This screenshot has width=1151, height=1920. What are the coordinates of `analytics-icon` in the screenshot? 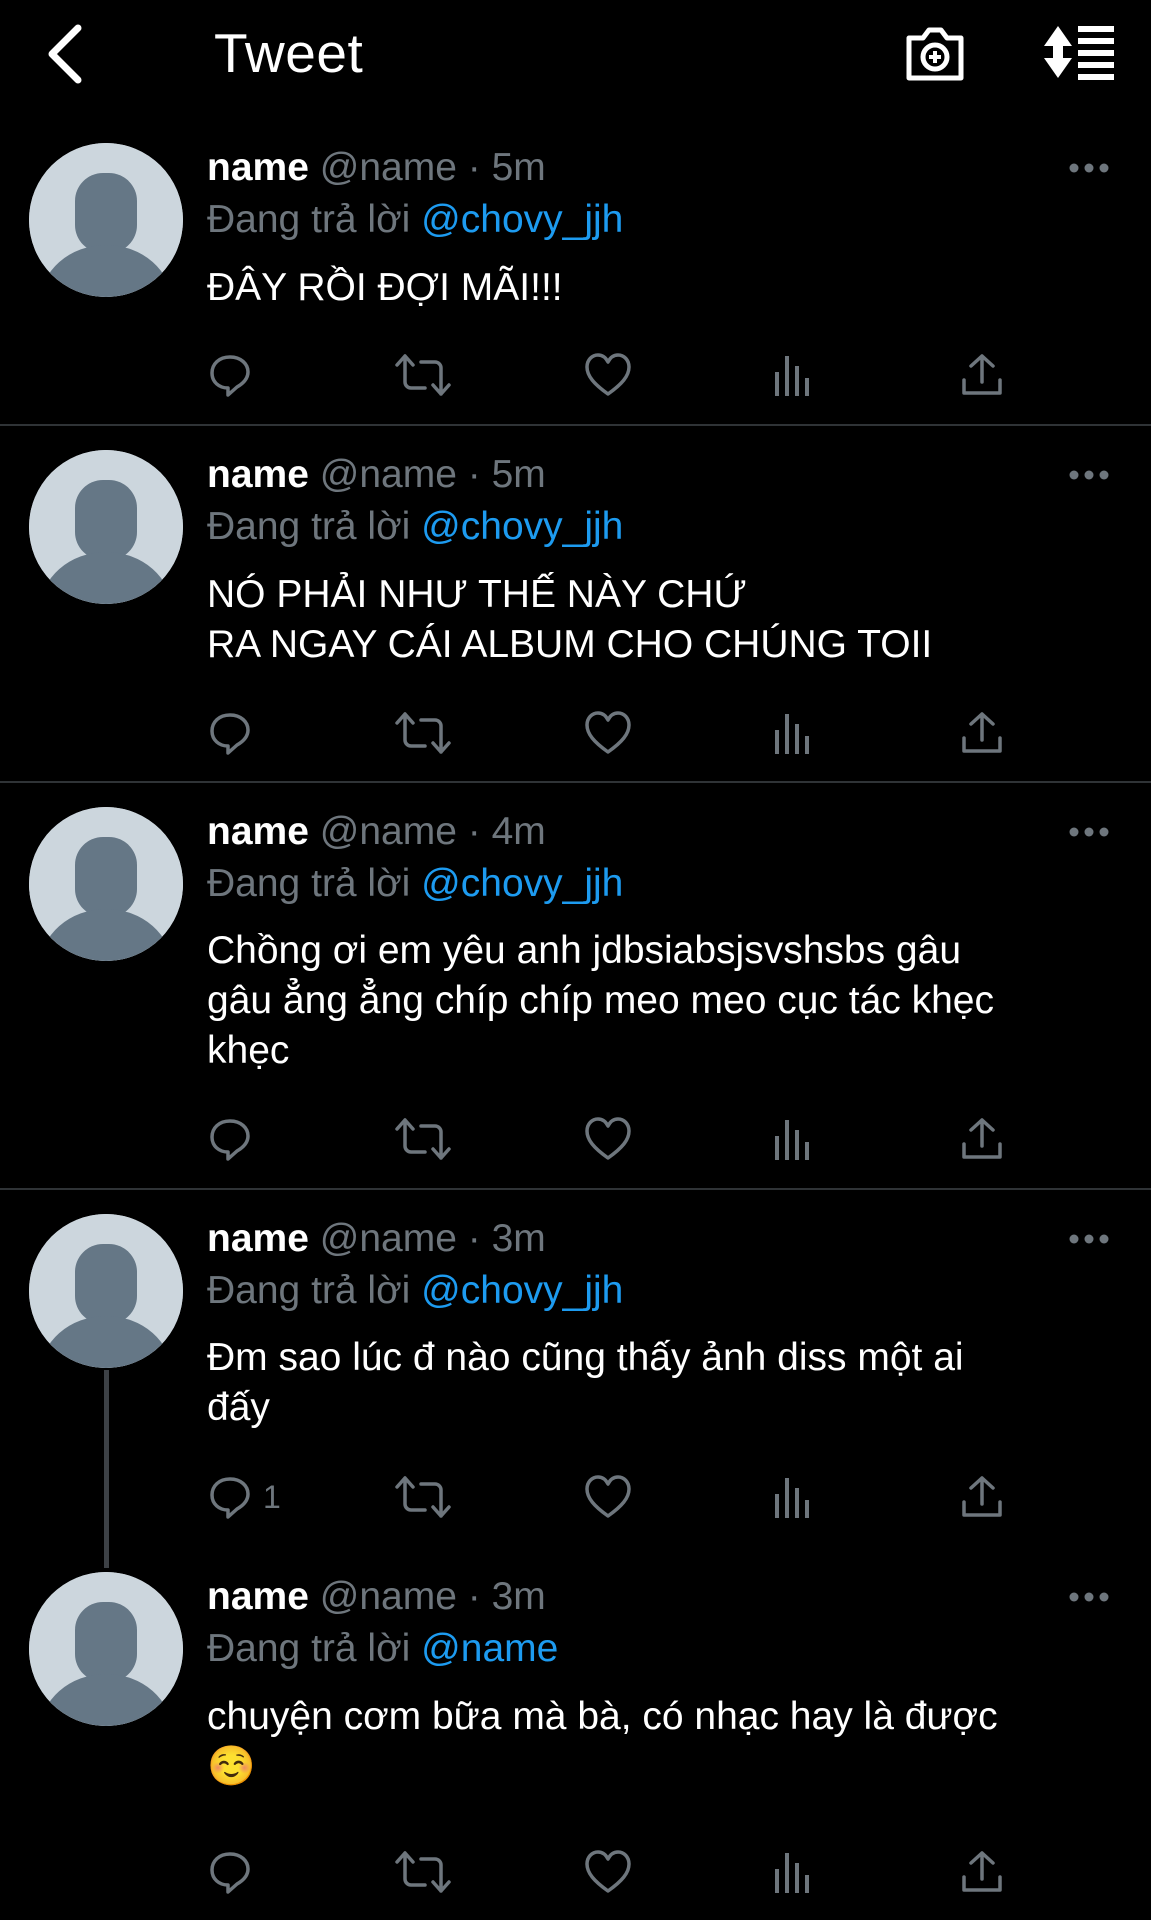 It's located at (792, 1140).